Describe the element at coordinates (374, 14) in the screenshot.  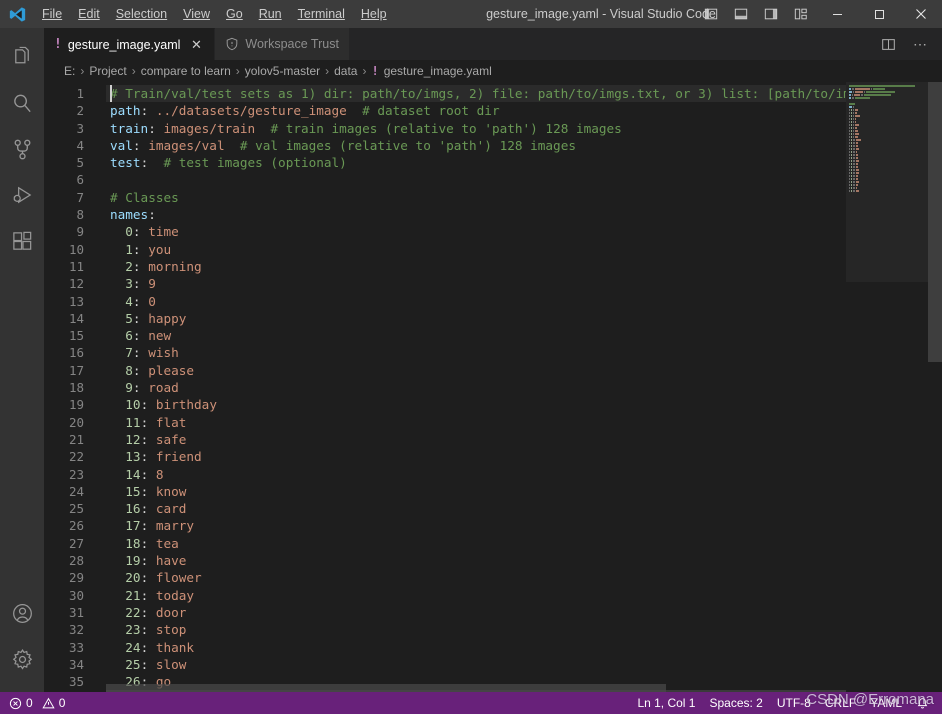
I see `menu-help: Help` at that location.